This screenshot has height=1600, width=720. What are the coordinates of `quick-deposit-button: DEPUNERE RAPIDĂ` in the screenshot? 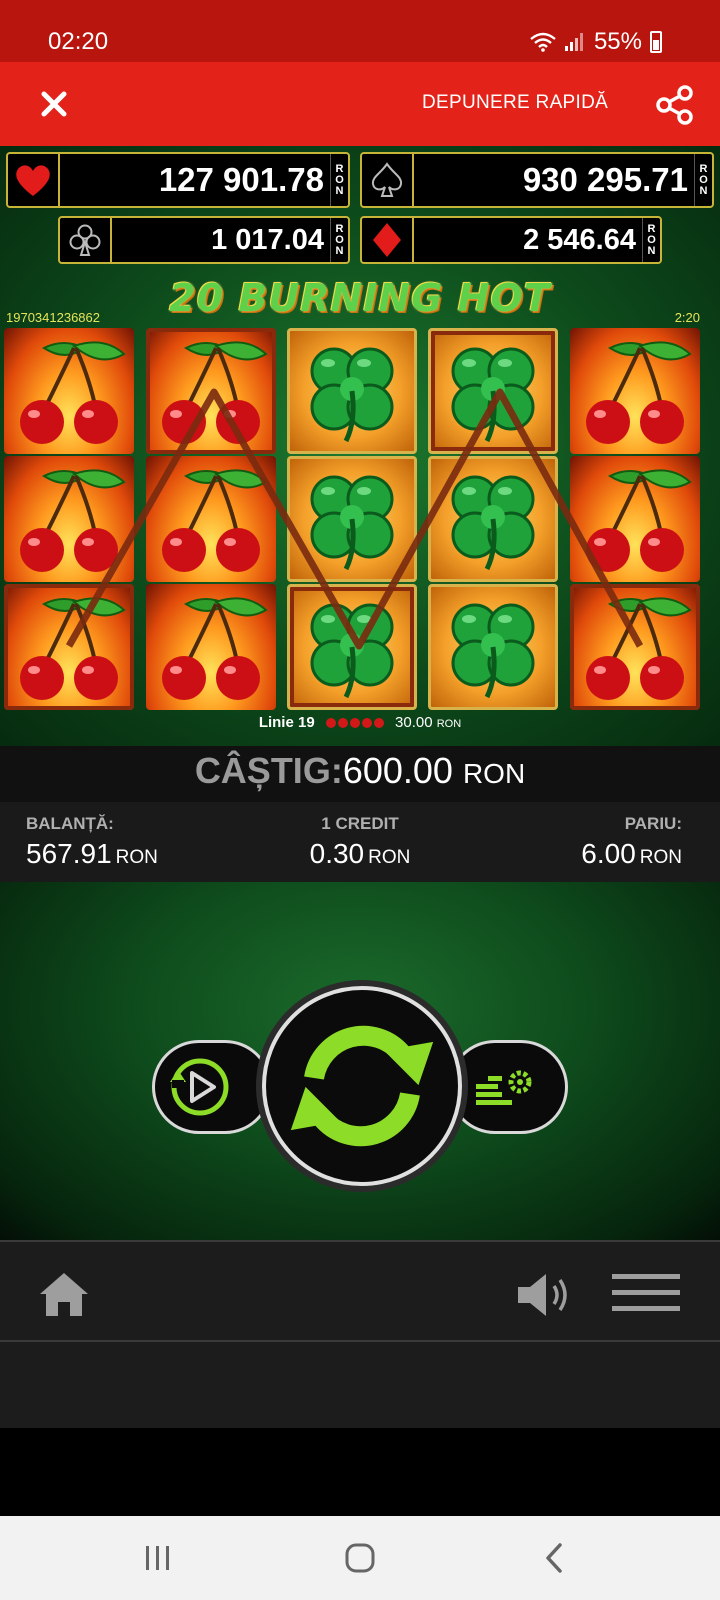 It's located at (515, 103).